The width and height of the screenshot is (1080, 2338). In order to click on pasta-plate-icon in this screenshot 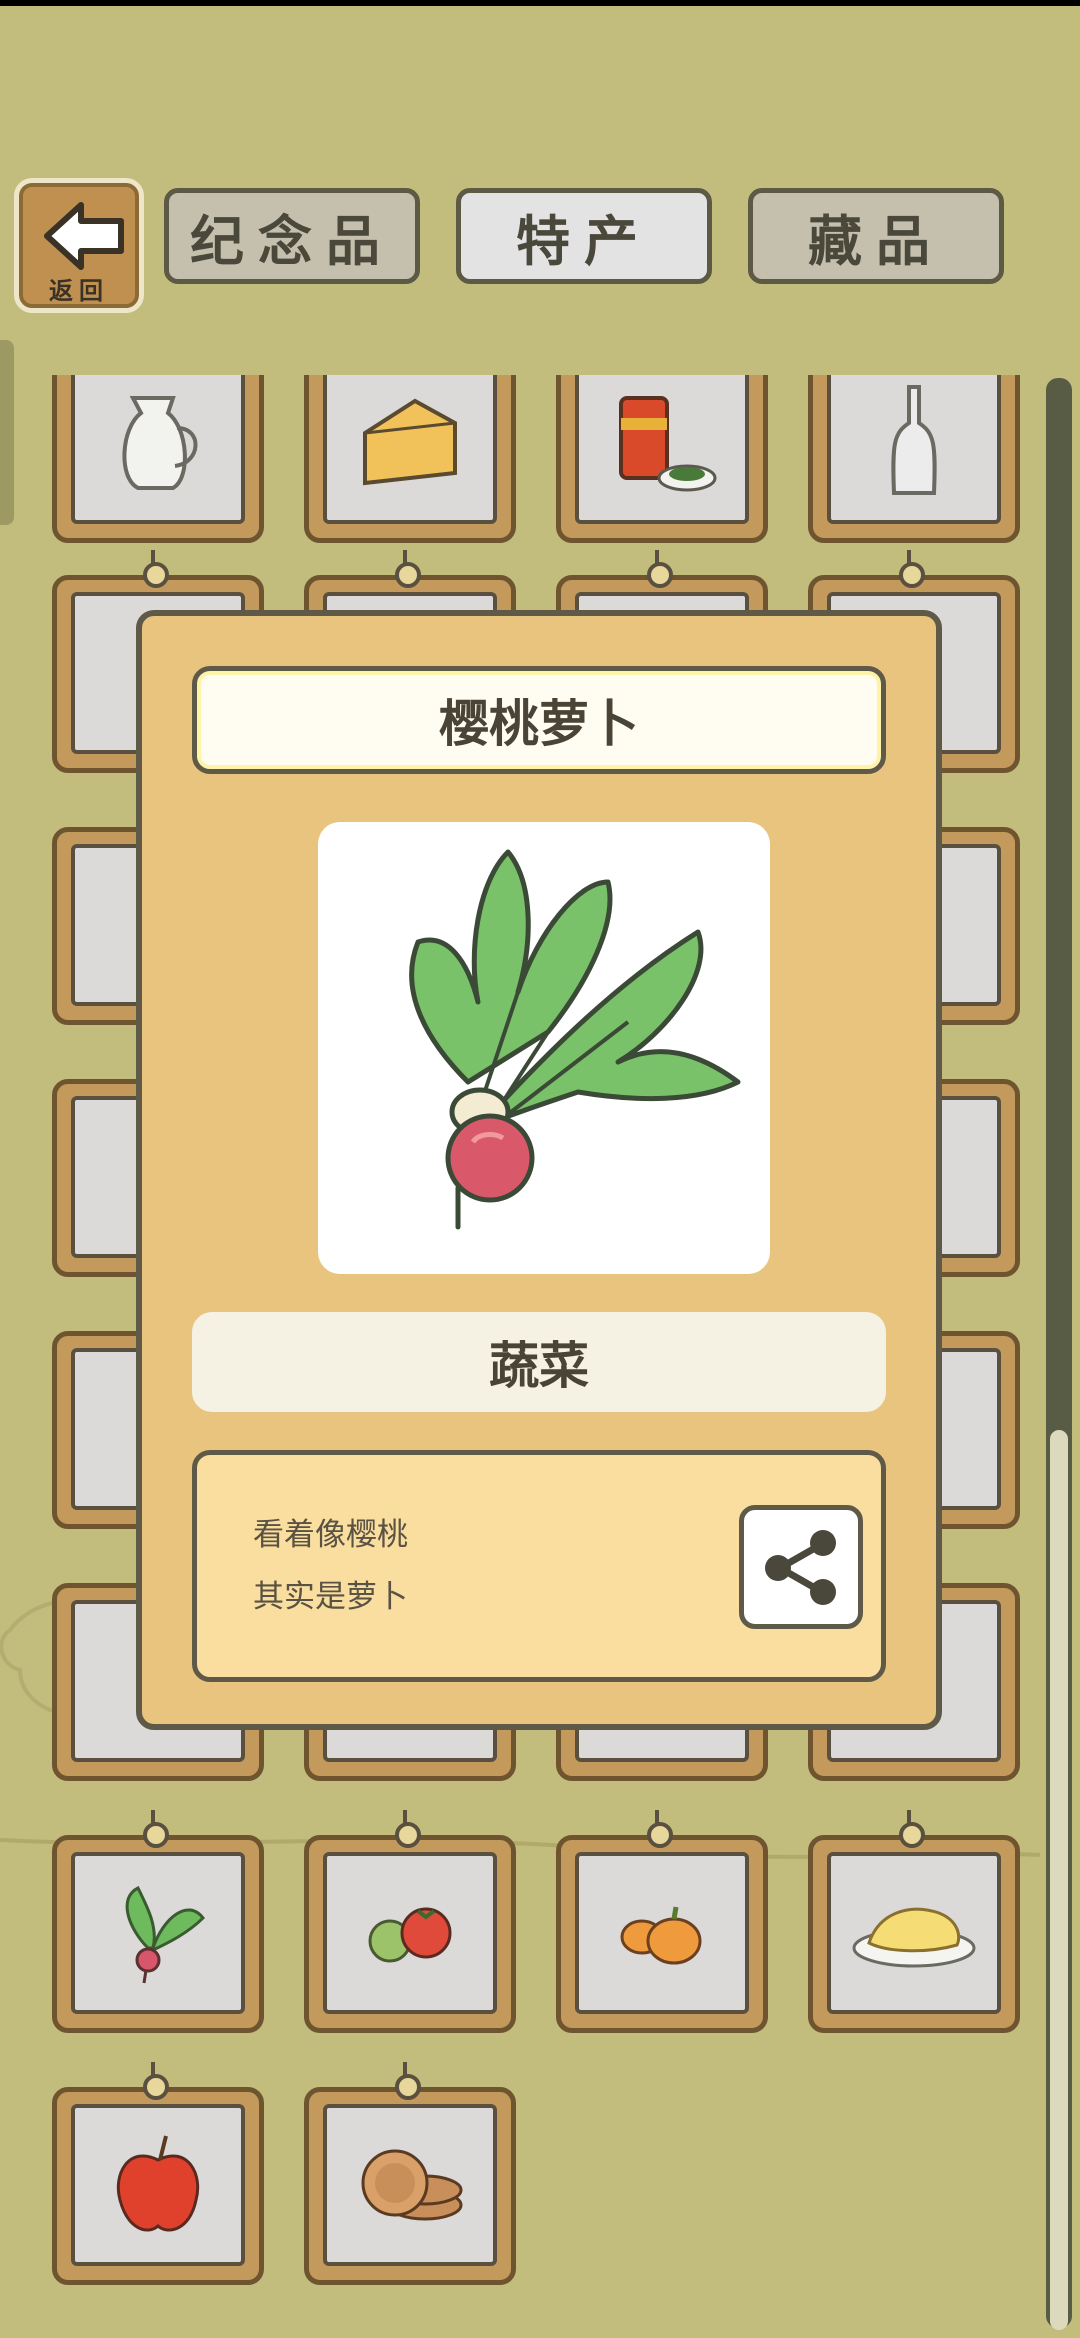, I will do `click(914, 1937)`.